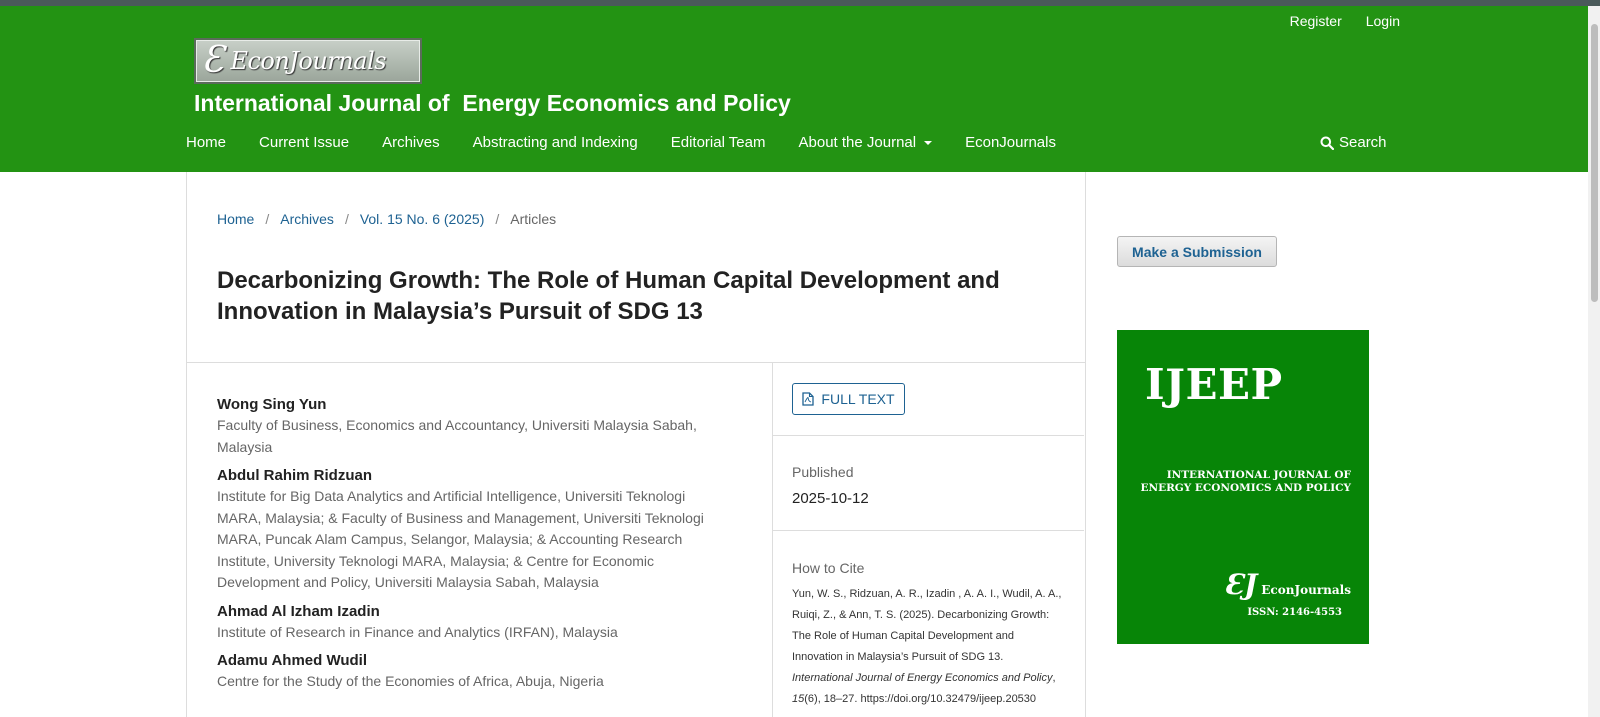 The height and width of the screenshot is (717, 1600). I want to click on nav-editorial-team: Editorial Team, so click(718, 142).